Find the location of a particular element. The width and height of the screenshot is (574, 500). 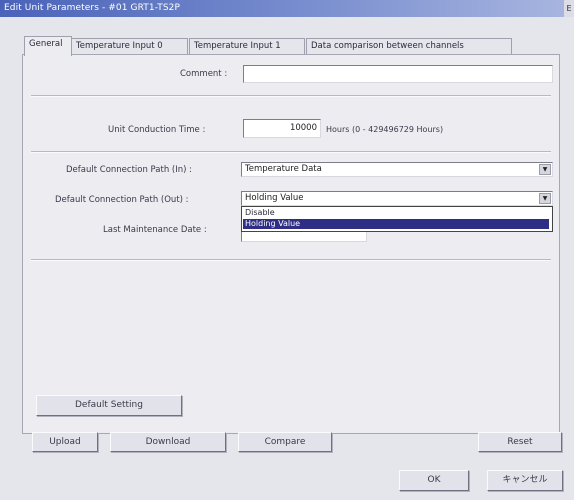

conn-in-value: Temperature Data is located at coordinates (283, 169).